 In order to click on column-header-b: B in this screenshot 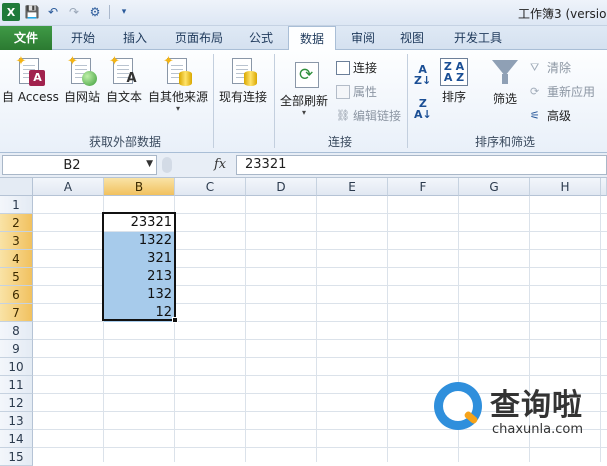, I will do `click(139, 187)`.